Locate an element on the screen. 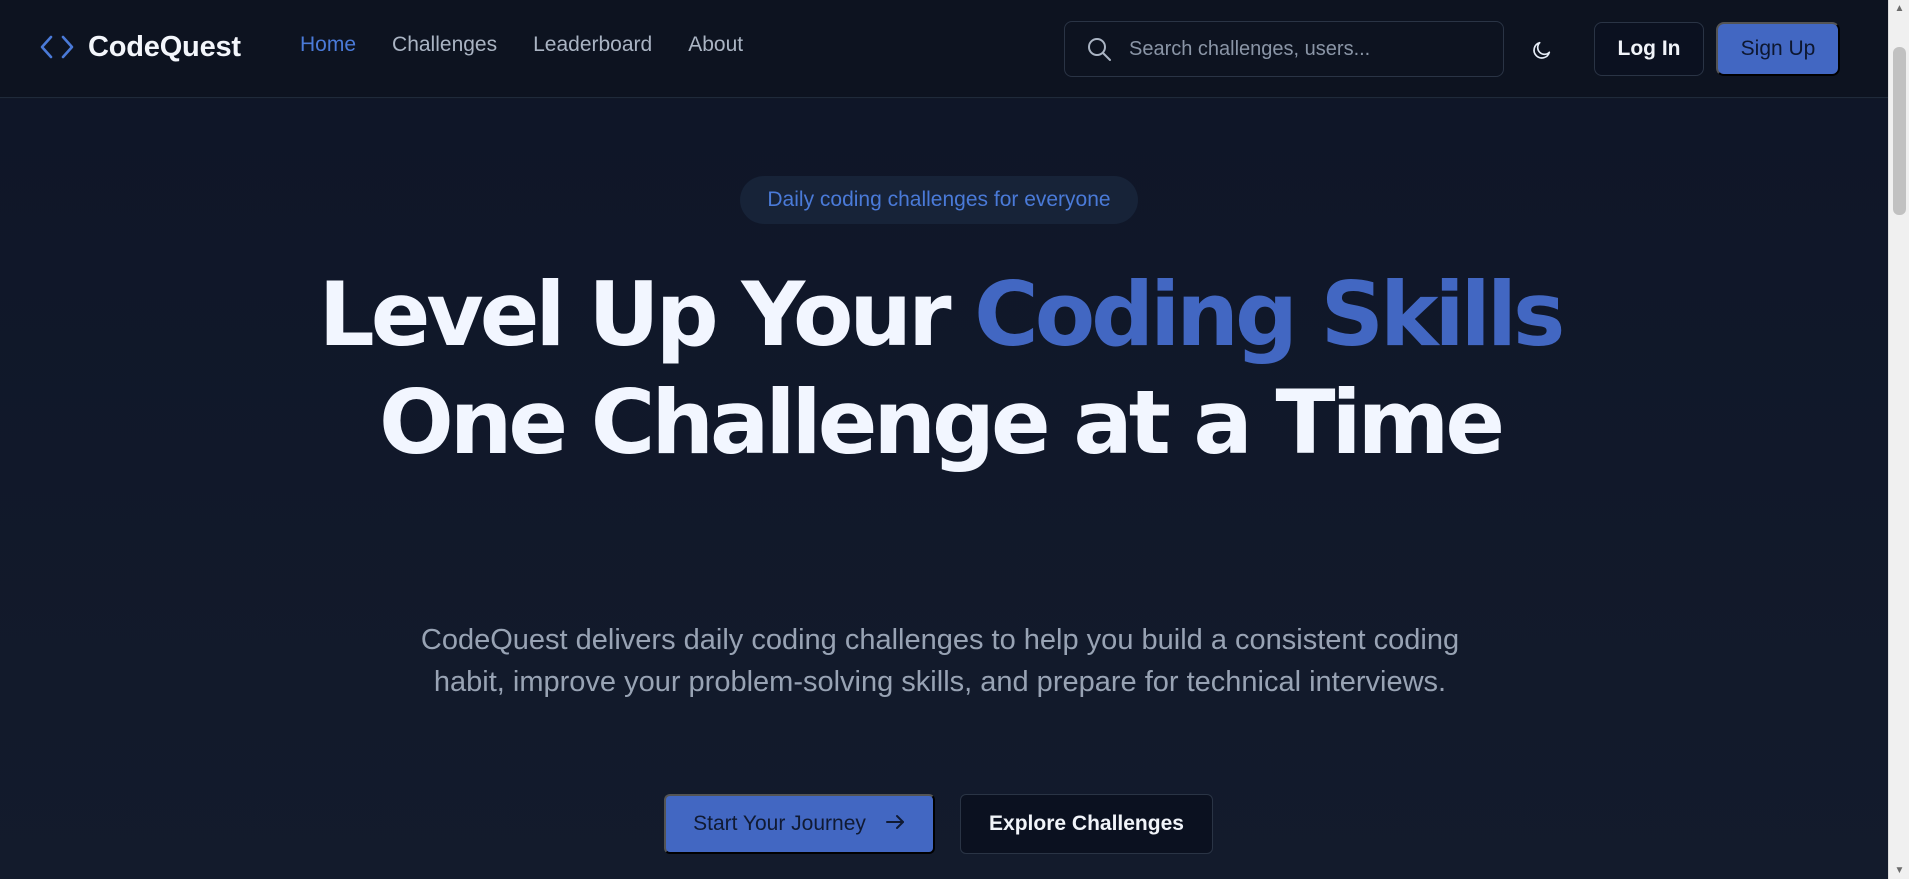 This screenshot has width=1909, height=879. main-nav: Home Challenges Leaderboard About is located at coordinates (521, 45).